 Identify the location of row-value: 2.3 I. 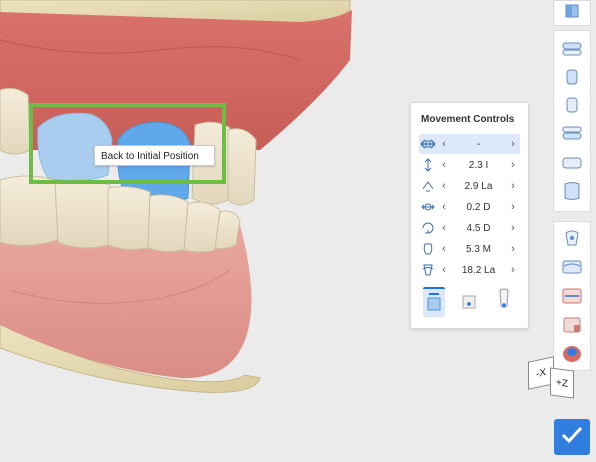
(478, 165).